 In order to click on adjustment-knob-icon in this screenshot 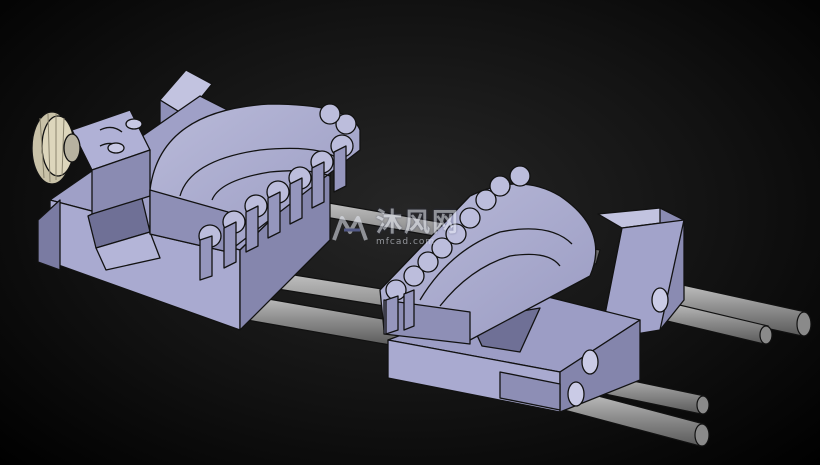, I will do `click(56, 148)`.